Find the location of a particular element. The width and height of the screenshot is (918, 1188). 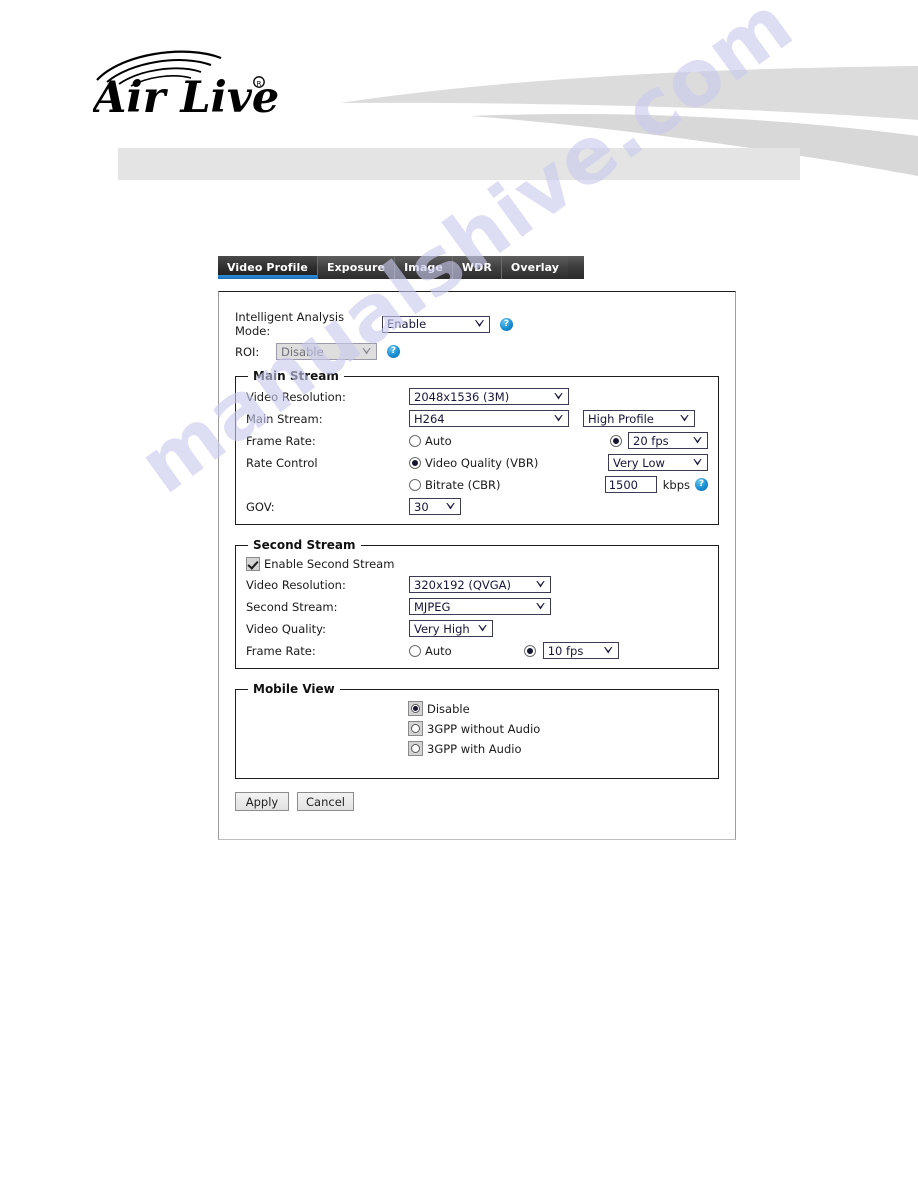

main-video-resolution-select: 2048x1536 (3M) is located at coordinates (489, 396).